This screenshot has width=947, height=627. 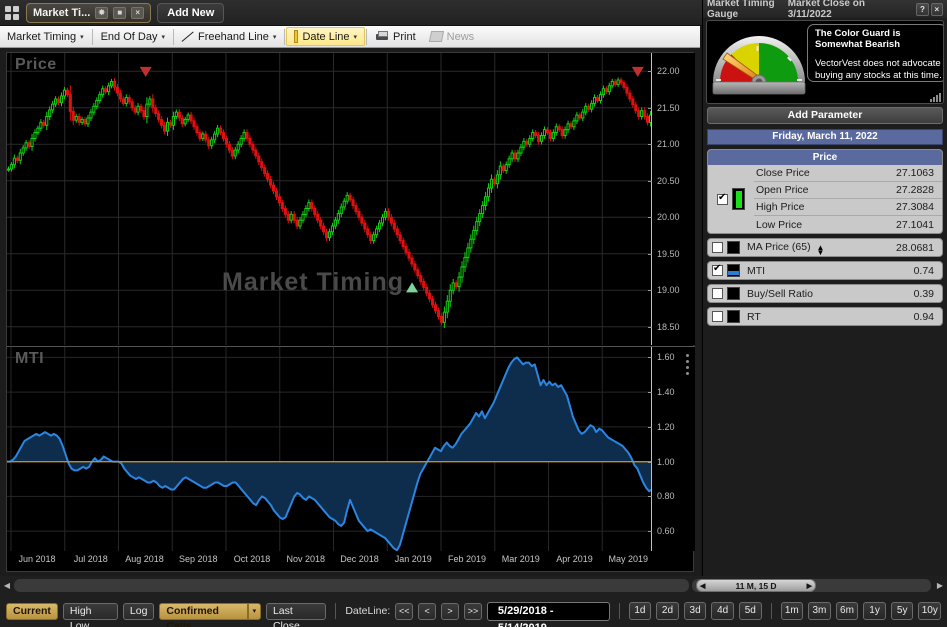 I want to click on freehand-line-icon, so click(x=188, y=37).